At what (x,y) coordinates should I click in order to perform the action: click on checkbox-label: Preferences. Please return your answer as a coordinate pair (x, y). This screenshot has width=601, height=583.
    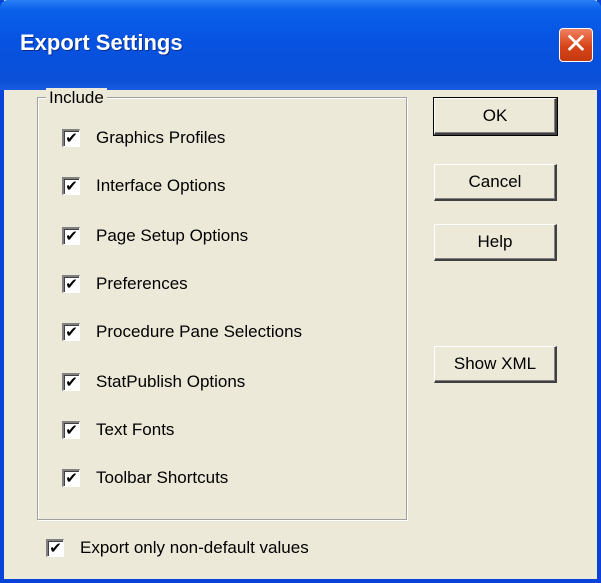
    Looking at the image, I should click on (142, 283).